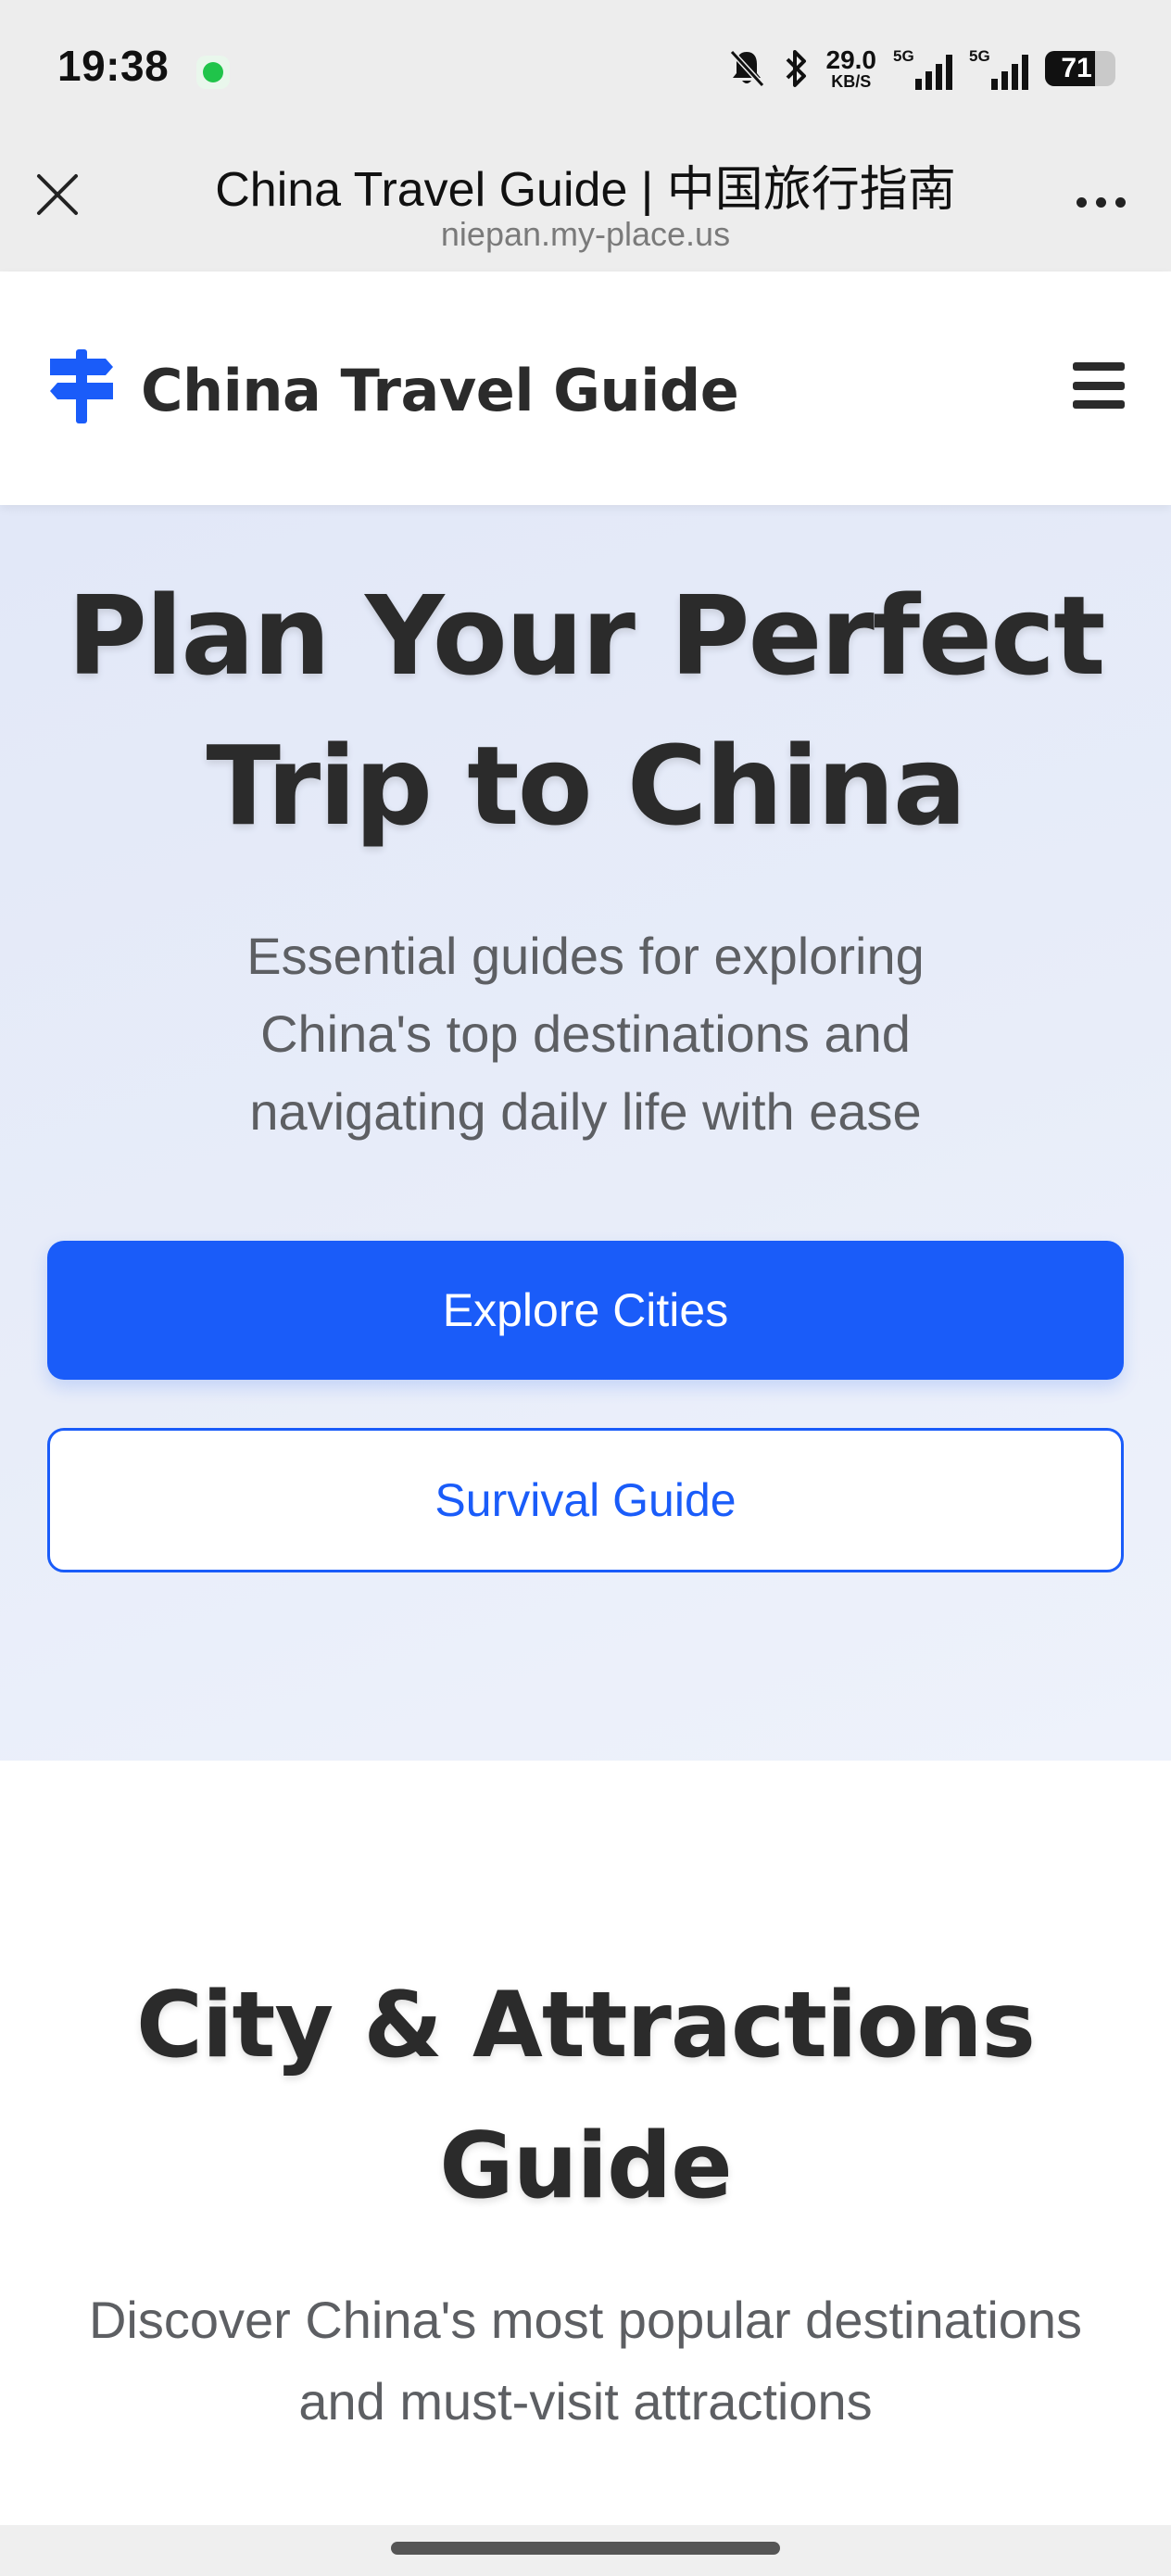 This screenshot has width=1171, height=2576. What do you see at coordinates (999, 68) in the screenshot?
I see `signal-icon-sim2: 5G` at bounding box center [999, 68].